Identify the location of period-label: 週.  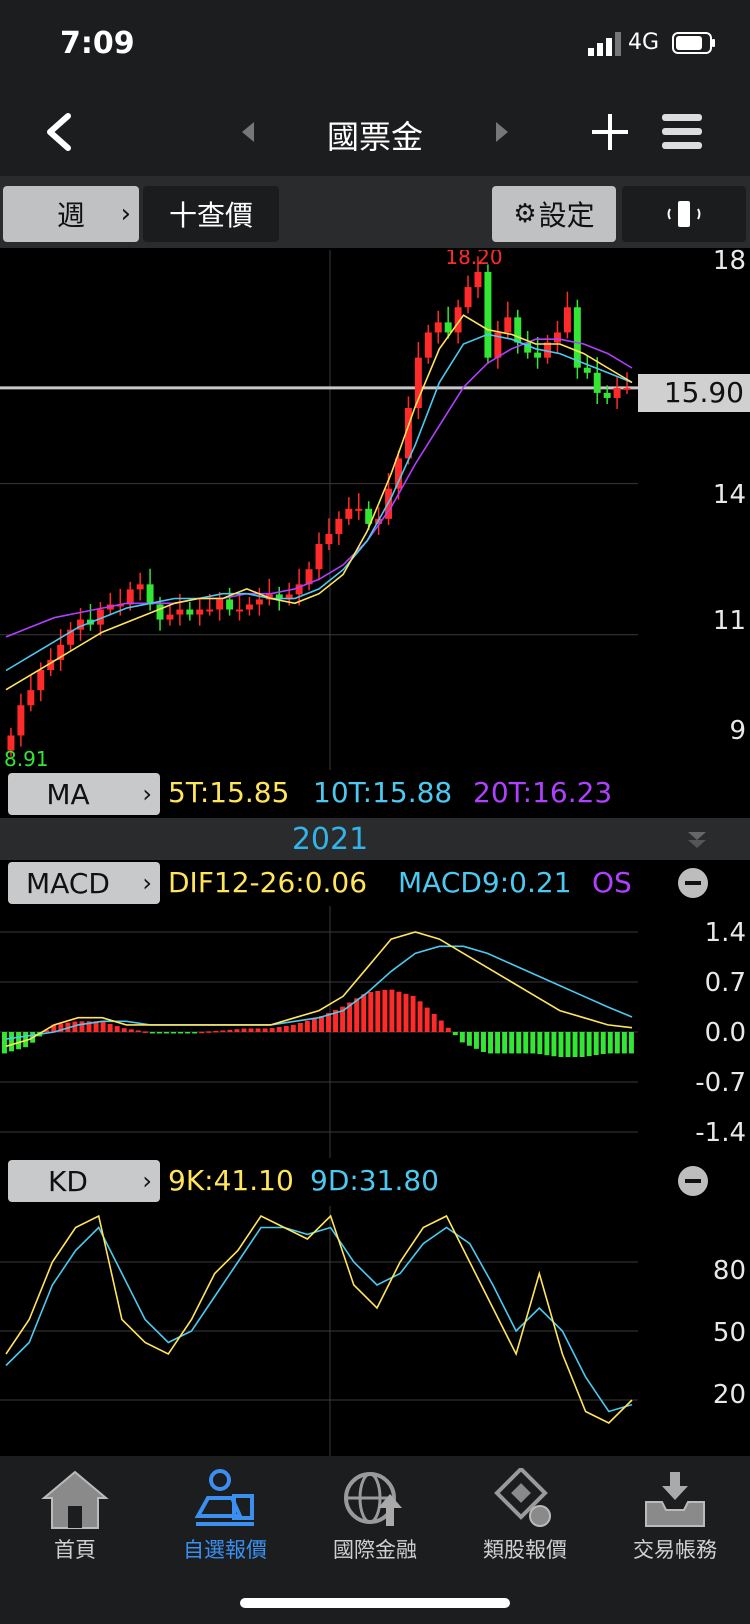
(70, 215).